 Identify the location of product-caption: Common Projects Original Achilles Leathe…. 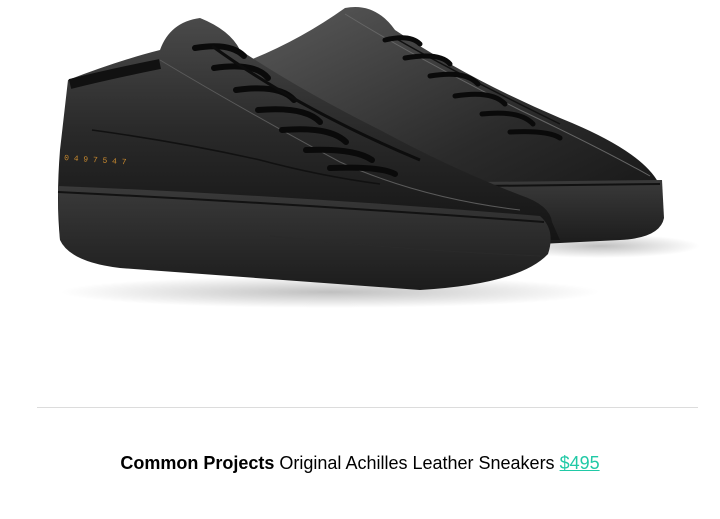
(360, 463).